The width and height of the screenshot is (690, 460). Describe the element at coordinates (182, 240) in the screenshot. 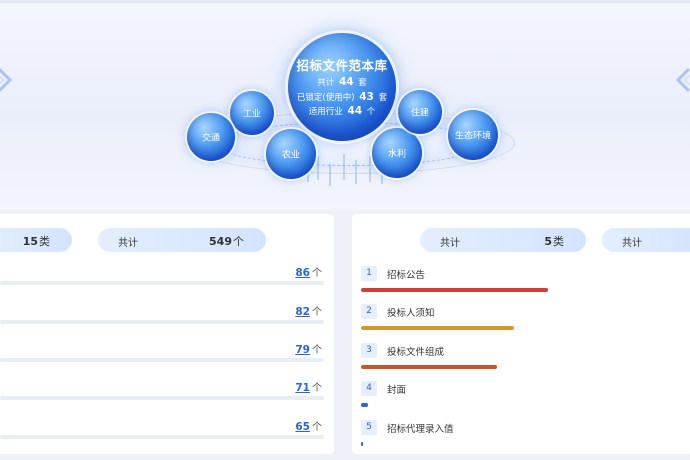

I see `left-total-count-pill: 共计 549个` at that location.